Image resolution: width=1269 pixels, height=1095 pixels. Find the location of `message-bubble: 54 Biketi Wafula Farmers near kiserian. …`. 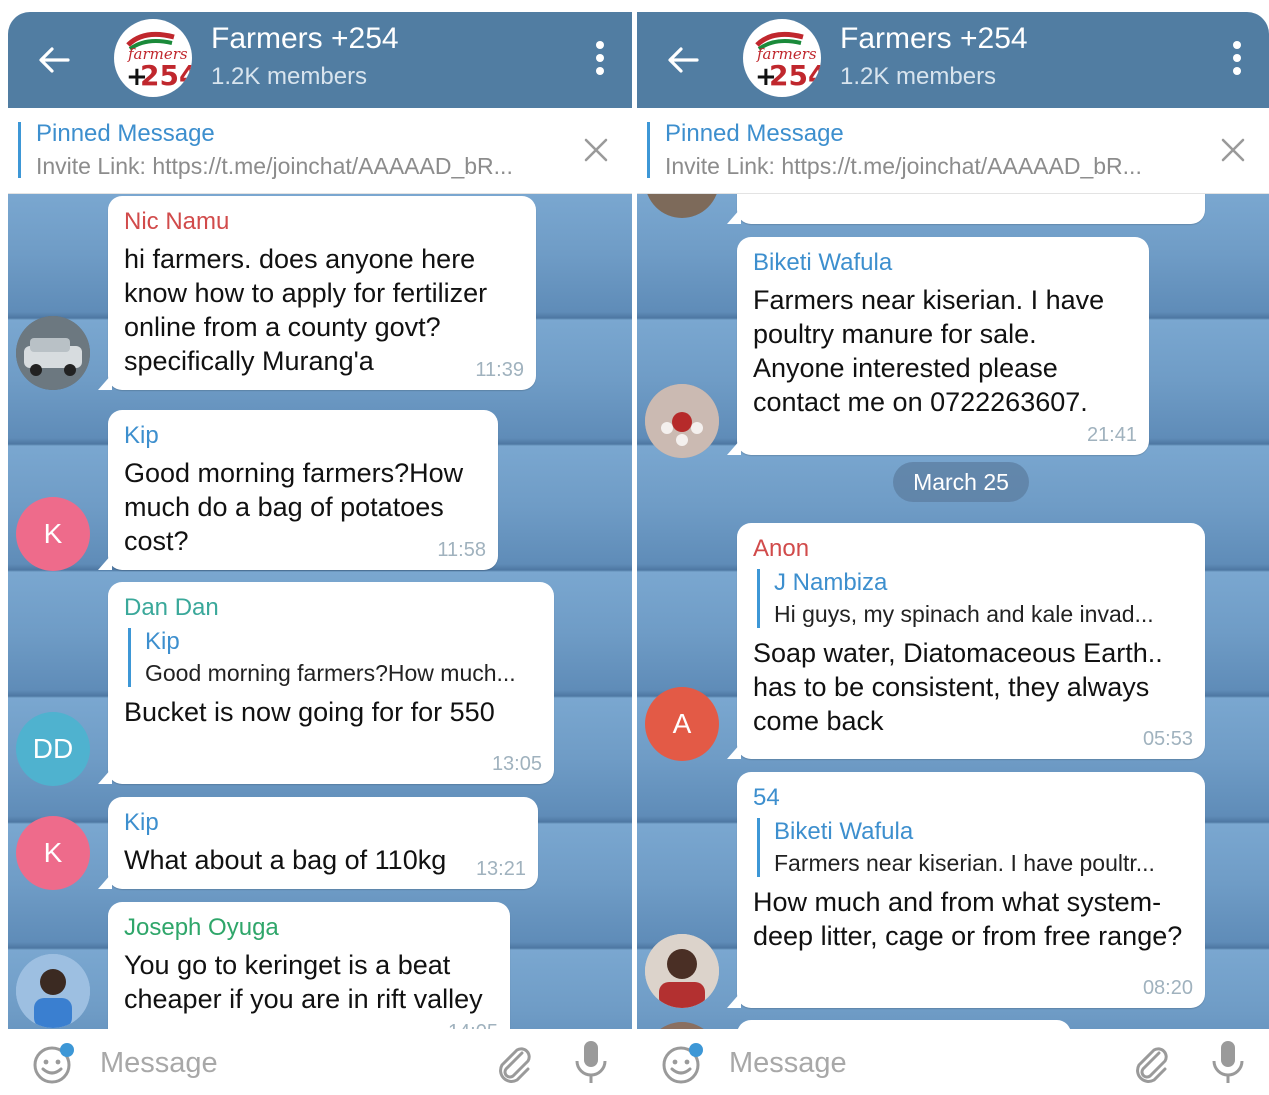

message-bubble: 54 Biketi Wafula Farmers near kiserian. … is located at coordinates (966, 890).